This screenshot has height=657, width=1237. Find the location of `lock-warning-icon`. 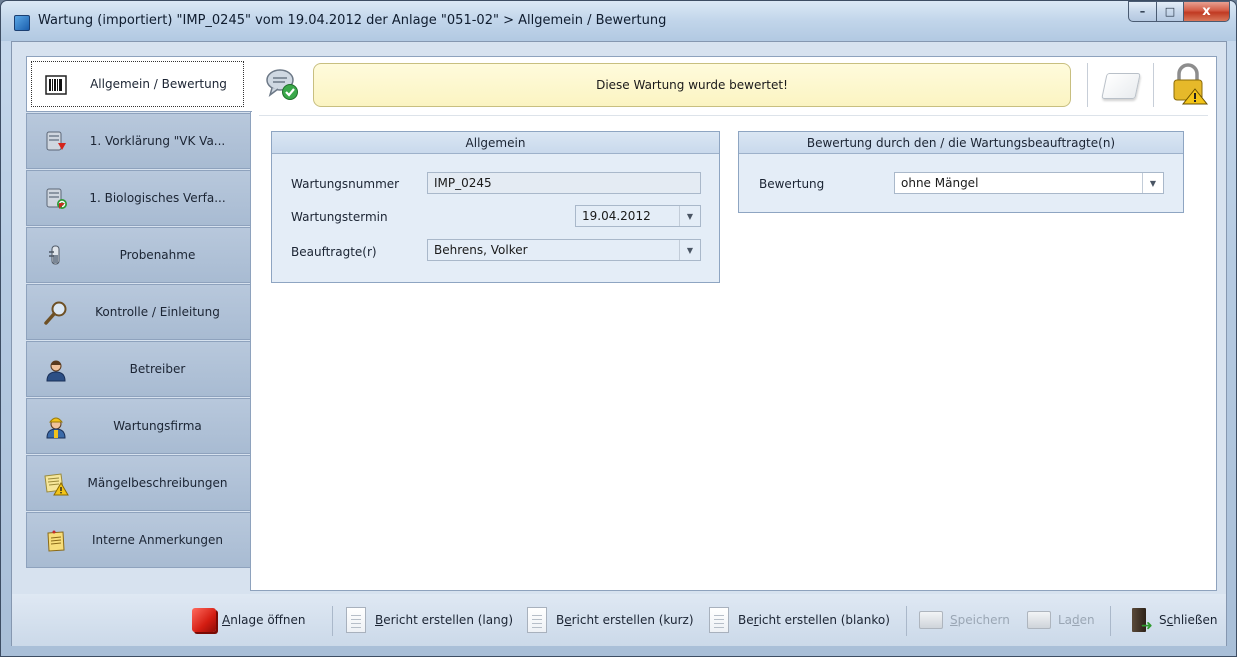

lock-warning-icon is located at coordinates (1189, 84).